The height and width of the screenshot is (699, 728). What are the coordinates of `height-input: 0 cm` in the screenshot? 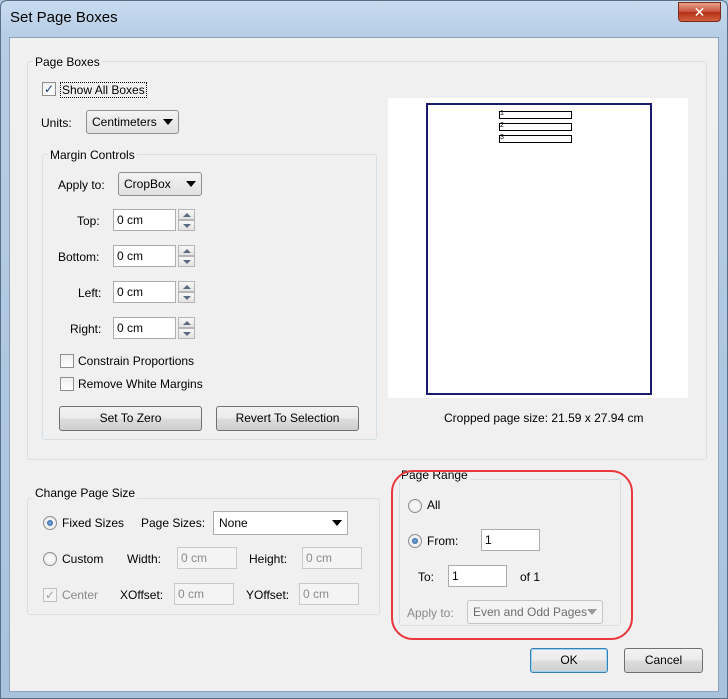 It's located at (332, 558).